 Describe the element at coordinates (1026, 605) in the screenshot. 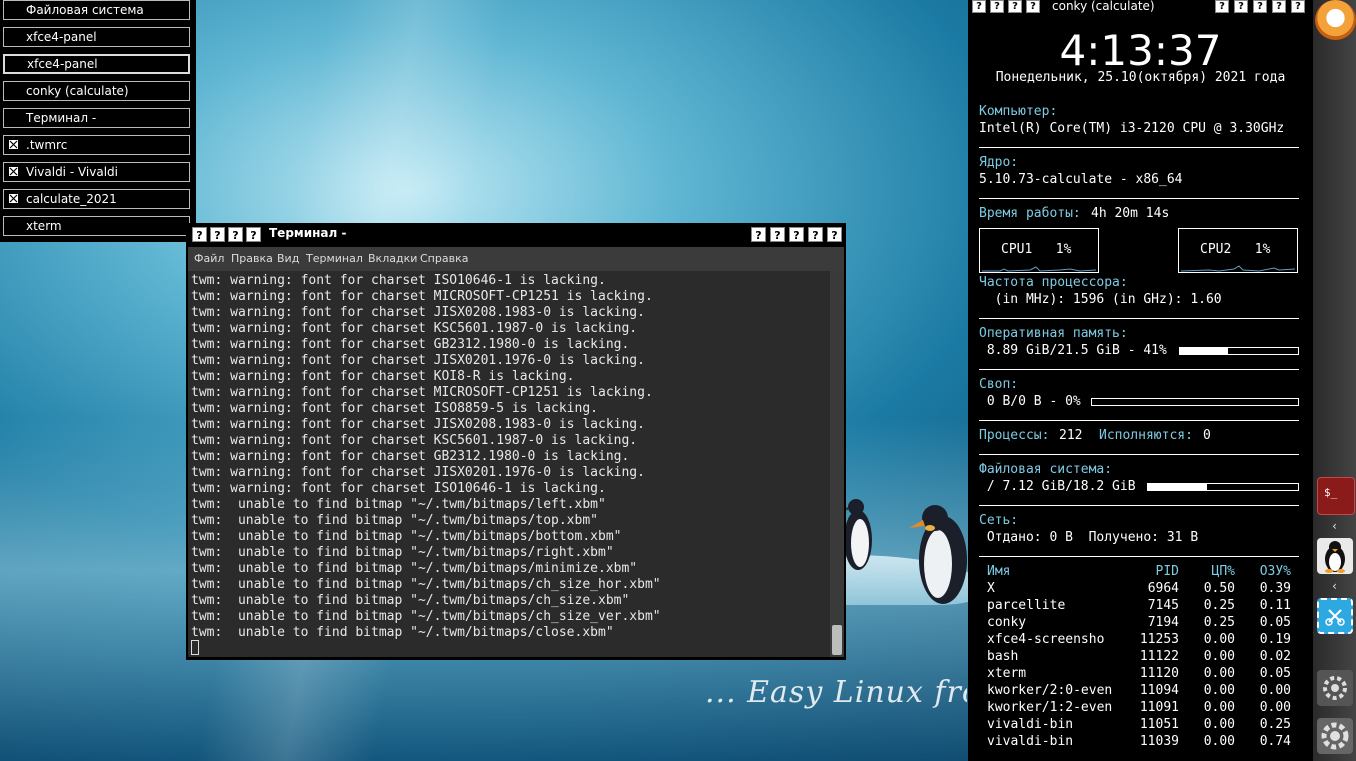

I see `process-table-cell: parcellite` at that location.